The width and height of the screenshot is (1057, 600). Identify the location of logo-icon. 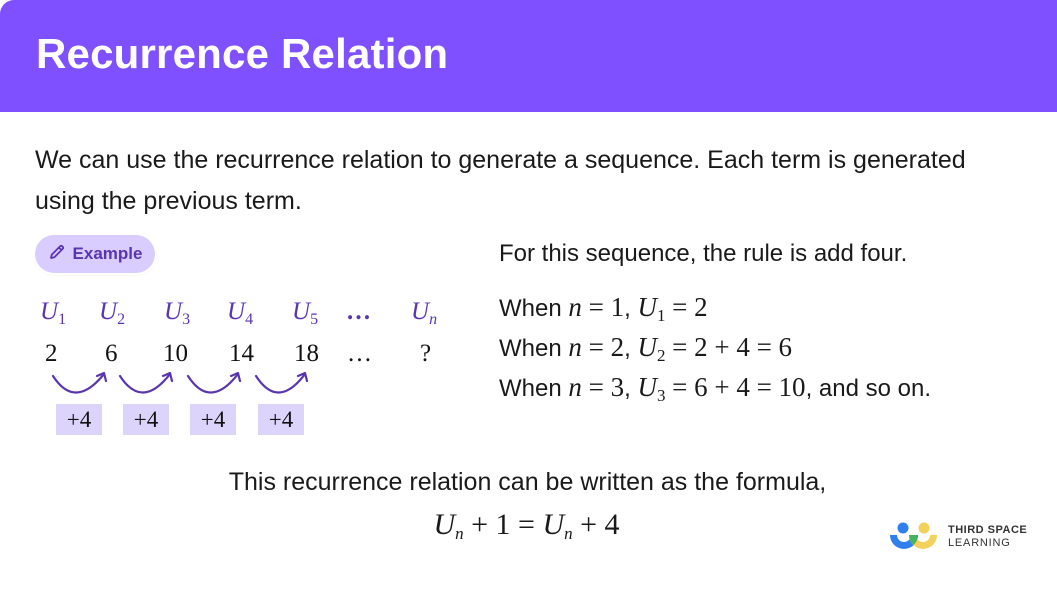
(913, 535).